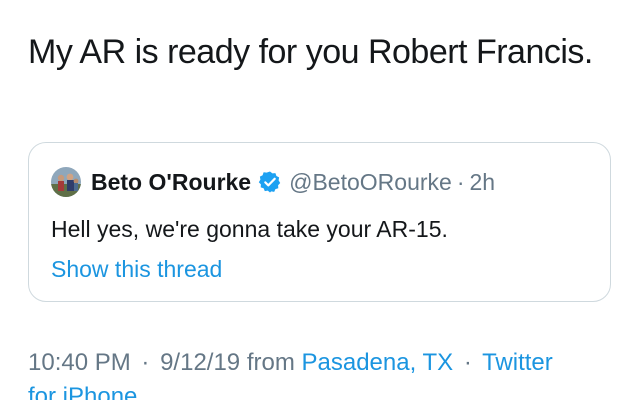 The height and width of the screenshot is (400, 640). Describe the element at coordinates (200, 362) in the screenshot. I see `tweet-date: 9/12/19` at that location.